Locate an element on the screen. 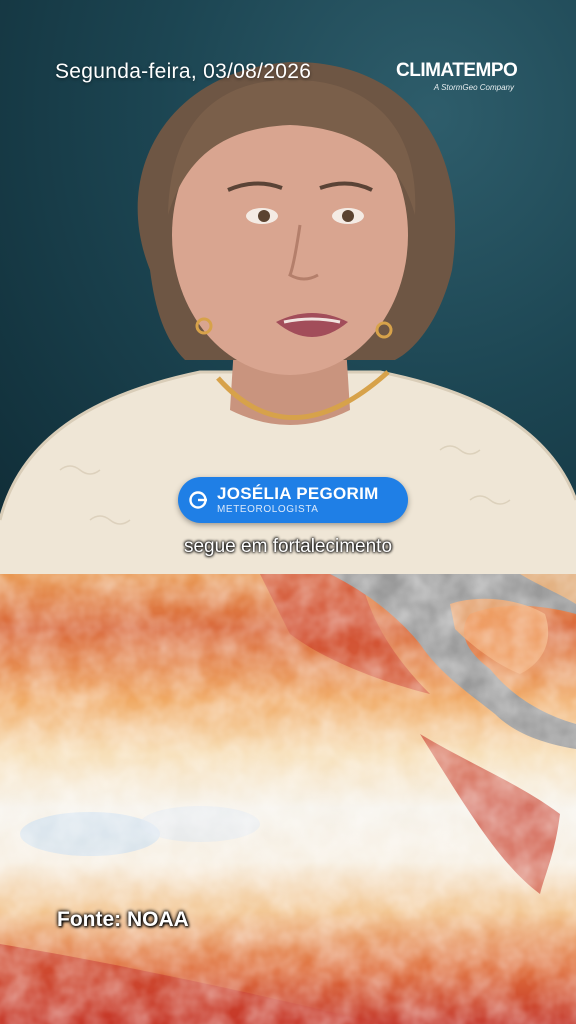 The height and width of the screenshot is (1024, 576). presenter-name-badge: JOSÉLIA PEGORIM METEOROLOGISTA is located at coordinates (293, 500).